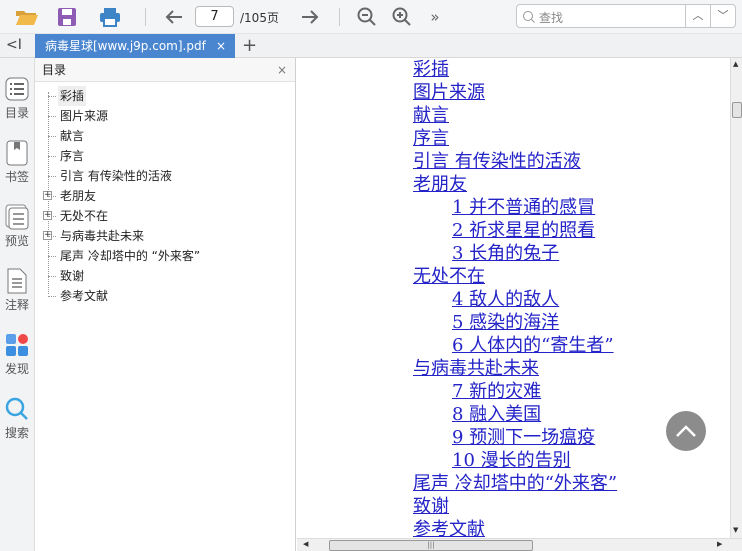  I want to click on search-prev-button: ︿, so click(697, 16).